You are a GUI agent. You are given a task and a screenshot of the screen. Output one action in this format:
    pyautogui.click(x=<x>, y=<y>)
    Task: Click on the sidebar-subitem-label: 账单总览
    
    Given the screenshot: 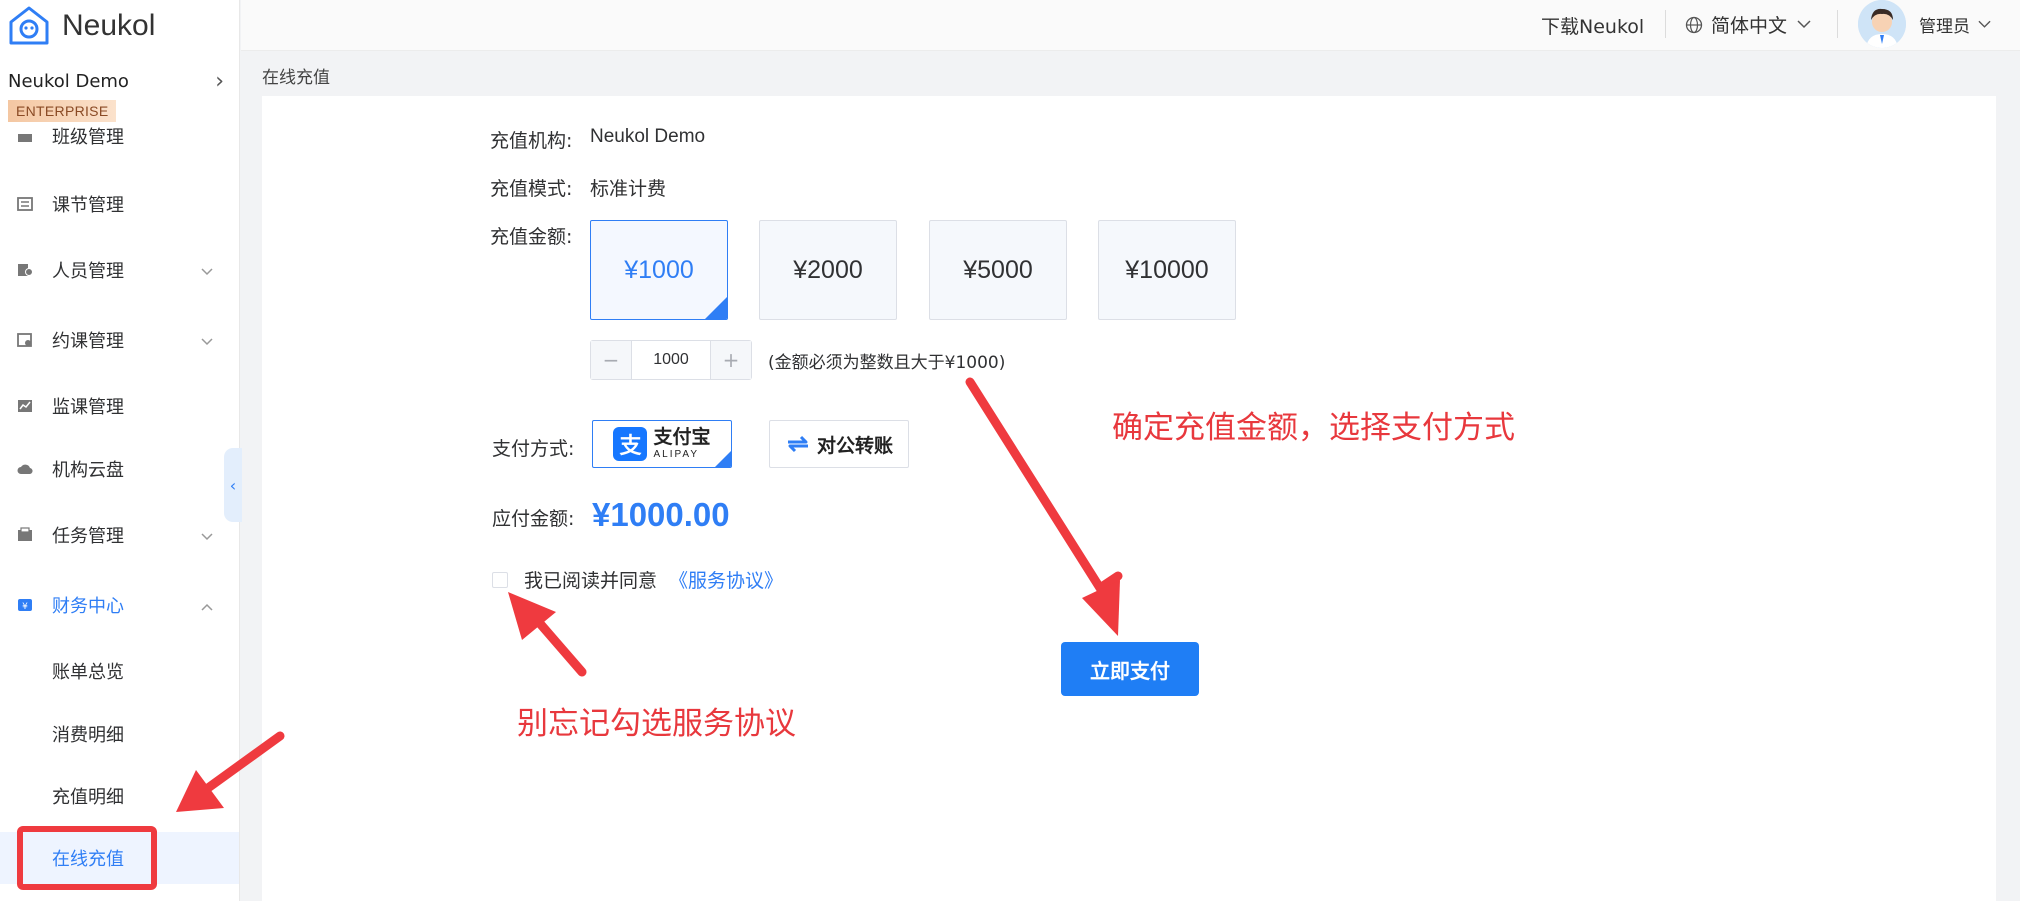 What is the action you would take?
    pyautogui.click(x=88, y=672)
    